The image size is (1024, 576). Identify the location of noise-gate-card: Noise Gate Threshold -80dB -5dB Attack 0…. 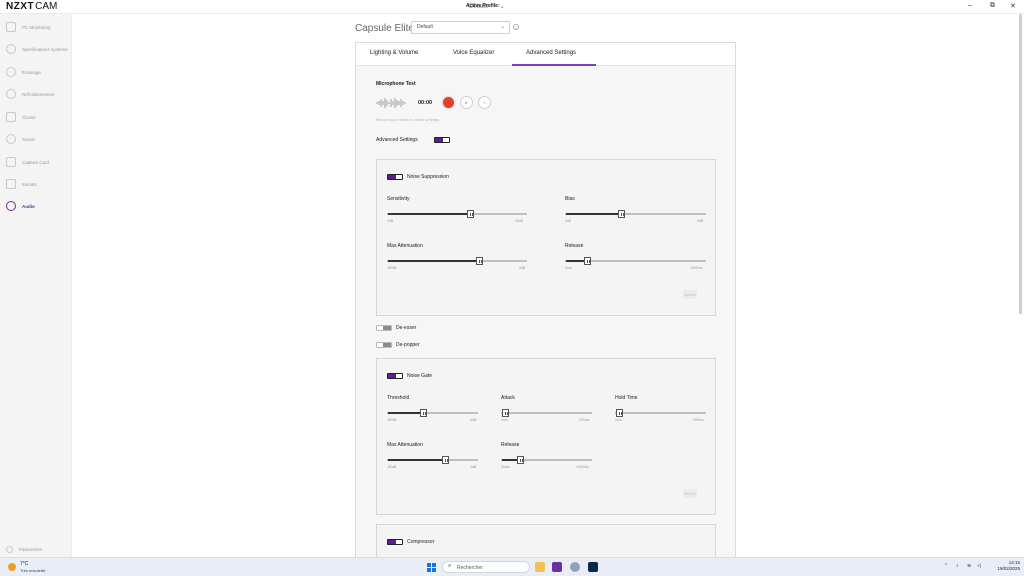
(546, 436).